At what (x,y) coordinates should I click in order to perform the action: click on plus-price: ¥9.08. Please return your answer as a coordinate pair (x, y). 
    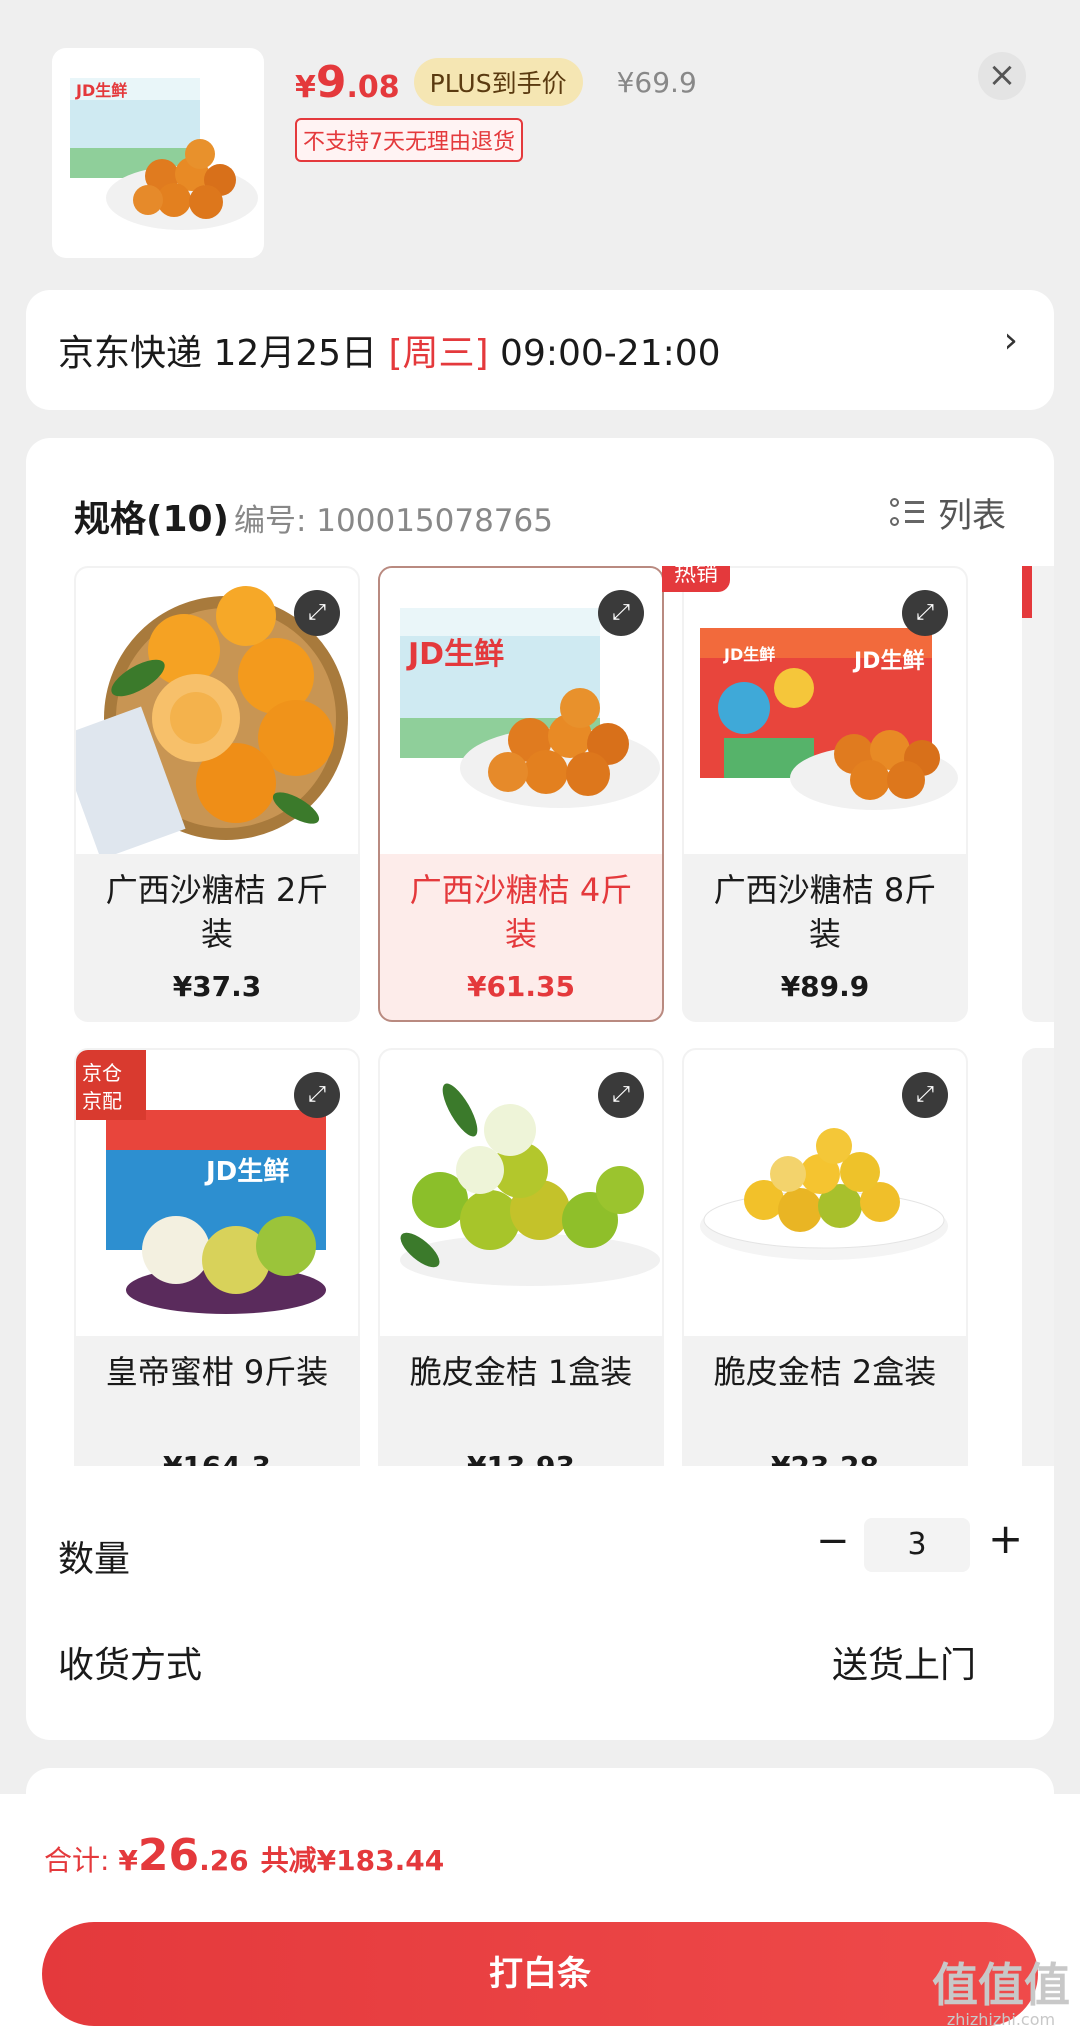
    Looking at the image, I should click on (347, 82).